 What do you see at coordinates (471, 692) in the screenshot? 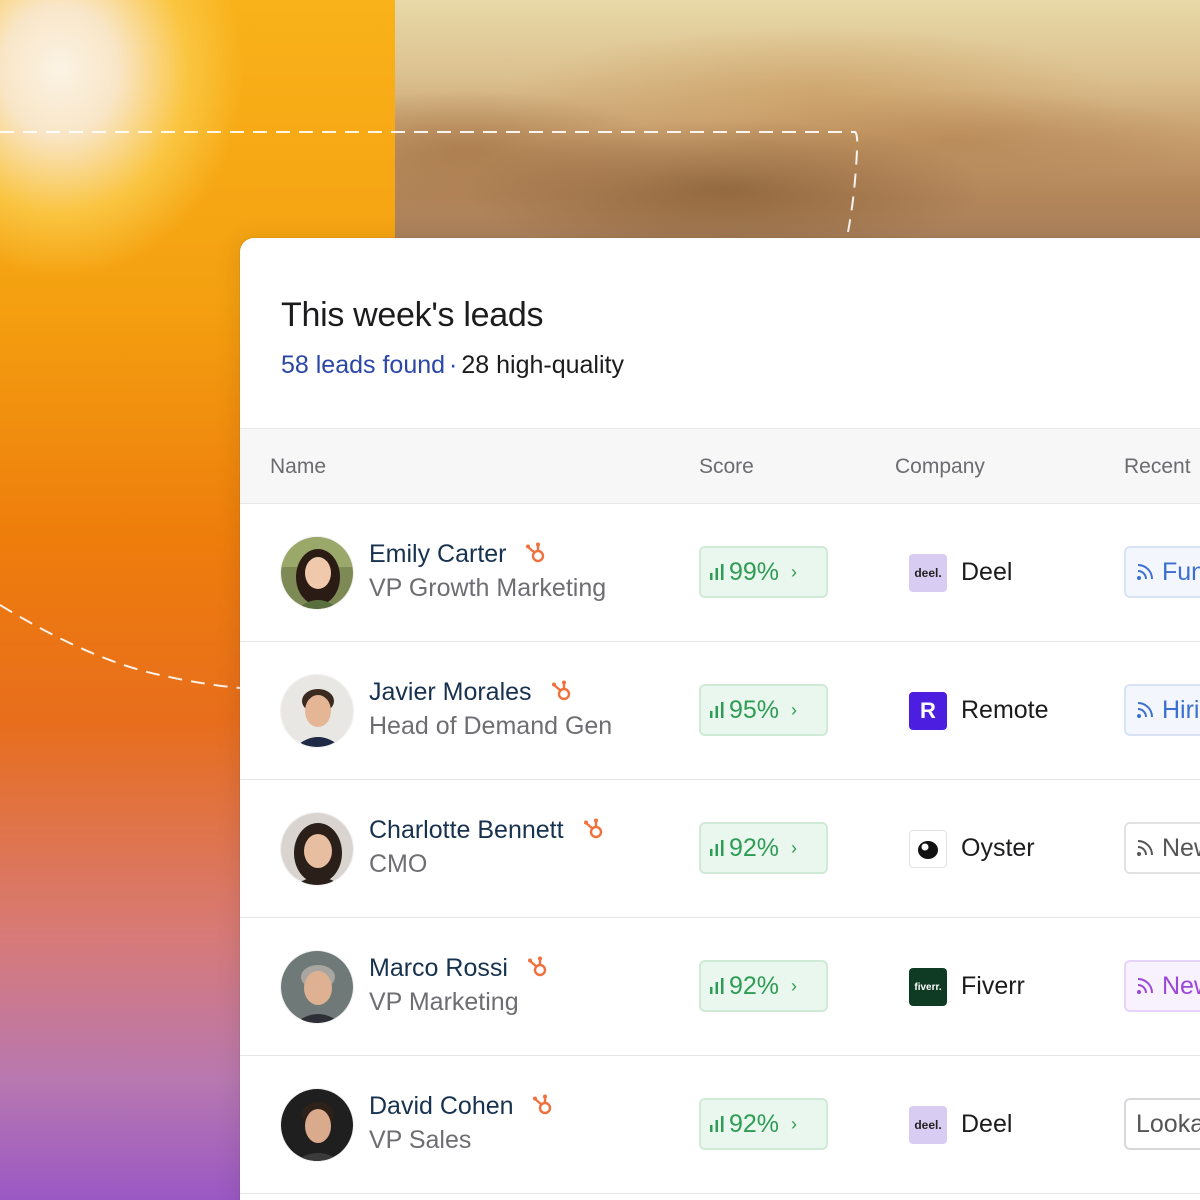
I see `lead-name: Javier Morales` at bounding box center [471, 692].